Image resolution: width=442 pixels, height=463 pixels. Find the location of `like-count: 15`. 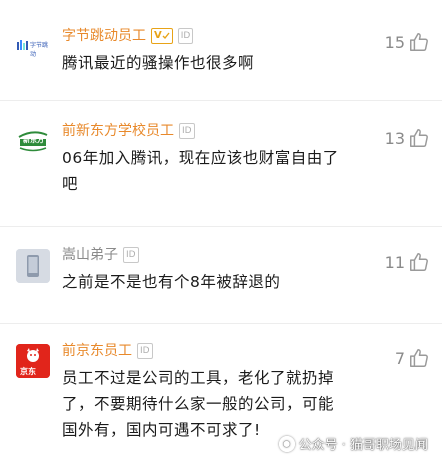

like-count: 15 is located at coordinates (394, 42).